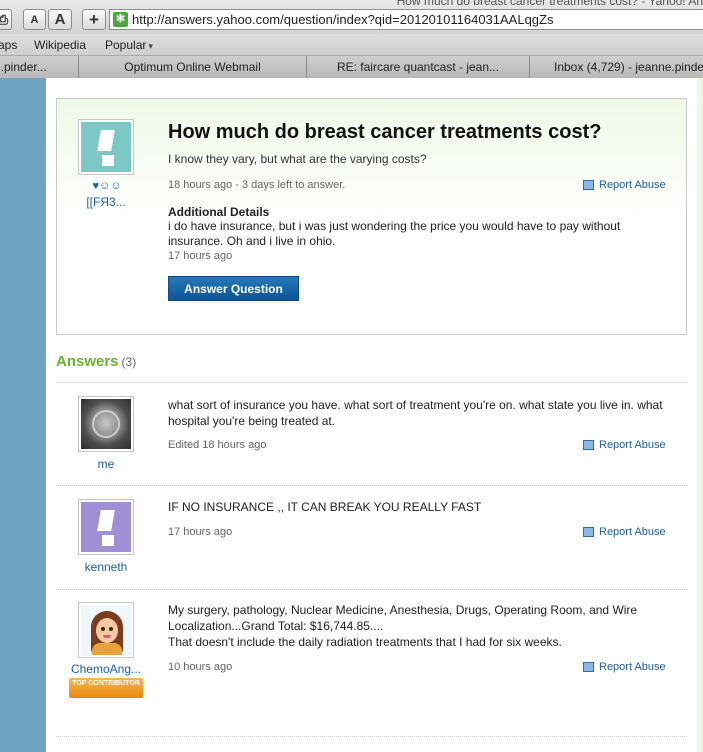 This screenshot has height=752, width=703. I want to click on tab-optimum-webmail: Optimum Online Webmail, so click(192, 67).